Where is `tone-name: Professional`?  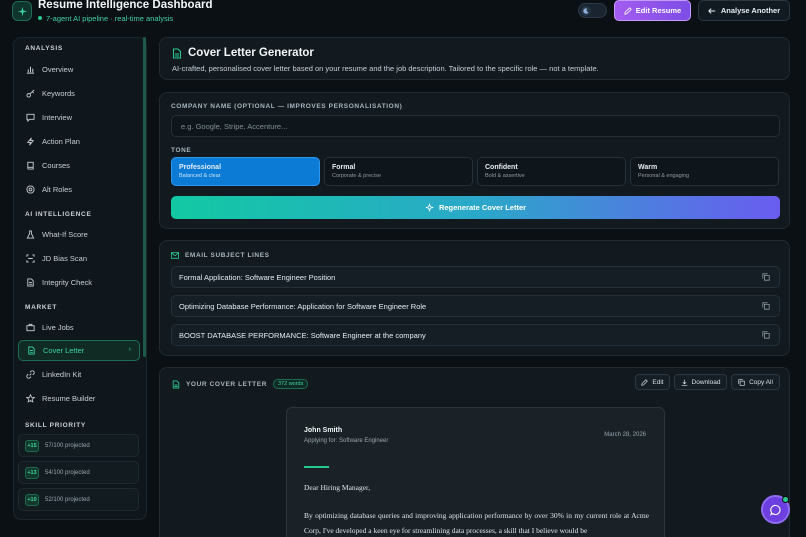
tone-name: Professional is located at coordinates (200, 167).